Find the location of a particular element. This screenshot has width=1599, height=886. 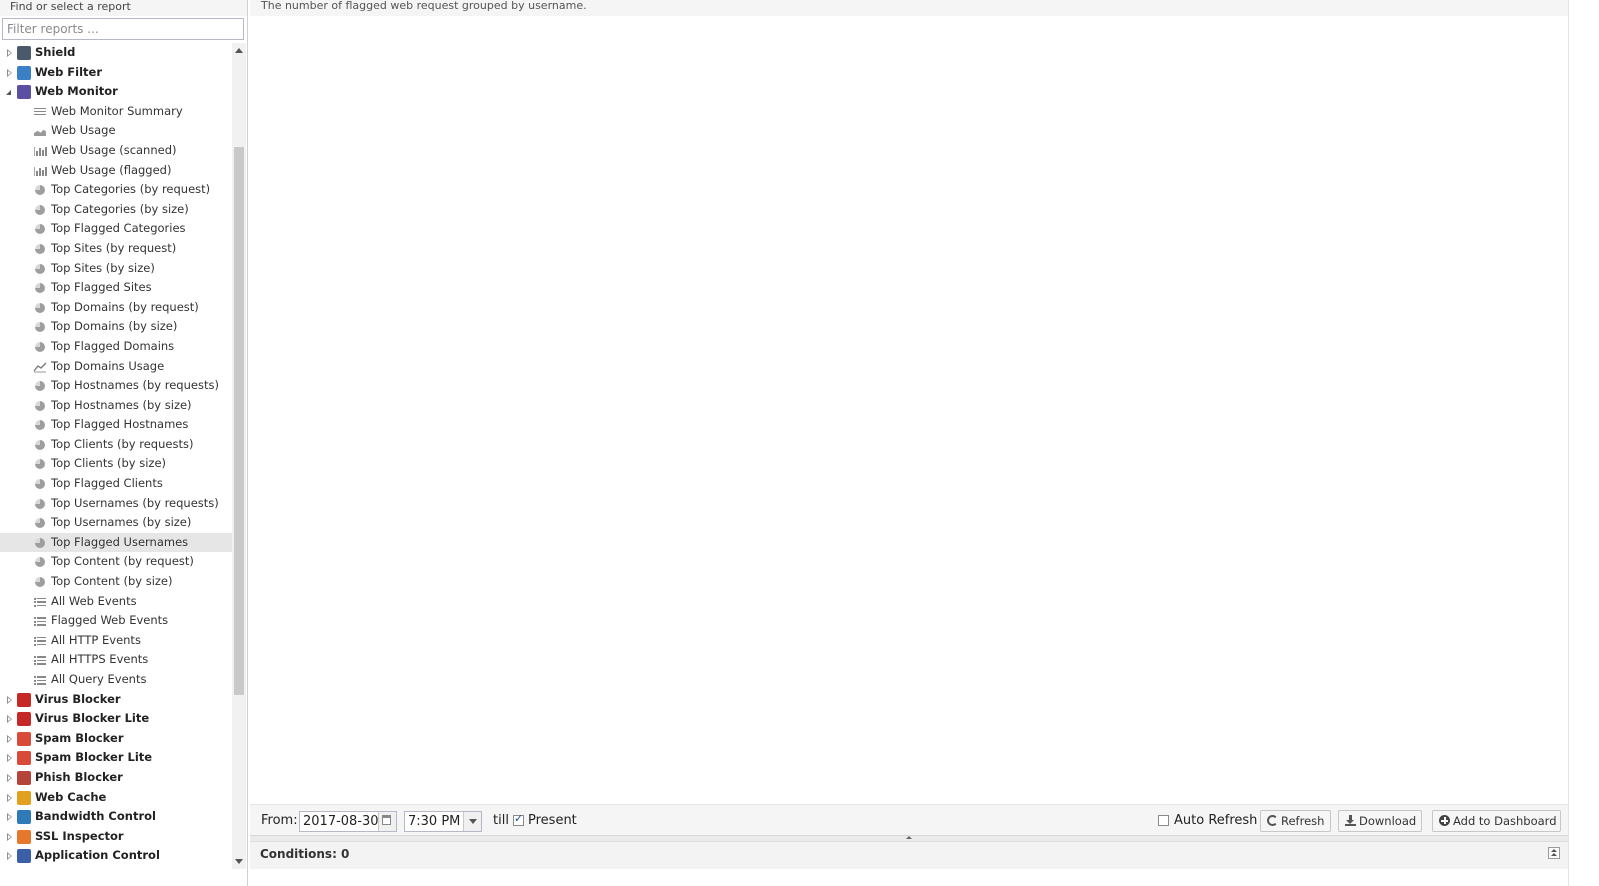

report-item: Top Sites (by size) is located at coordinates (116, 269).